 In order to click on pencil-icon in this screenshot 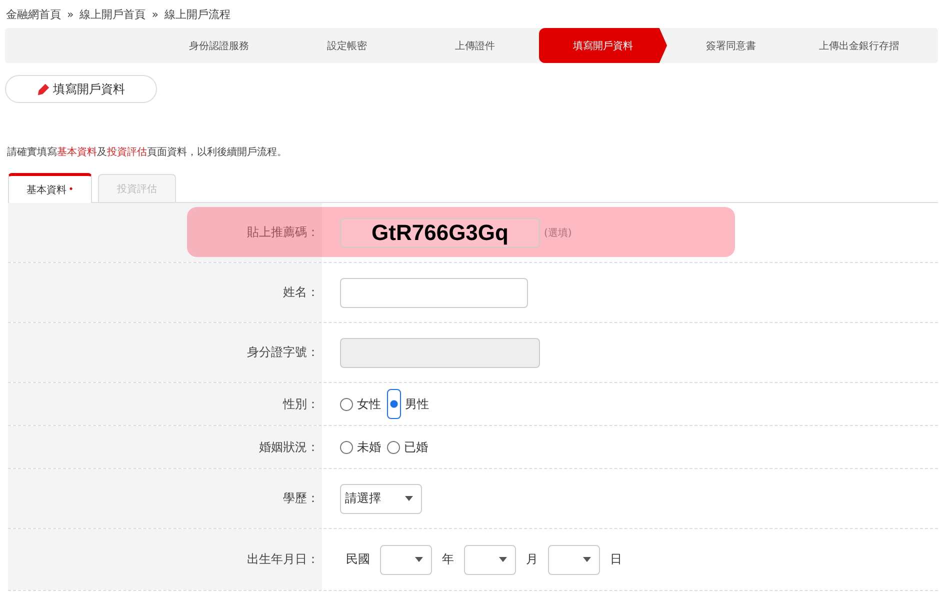, I will do `click(43, 89)`.